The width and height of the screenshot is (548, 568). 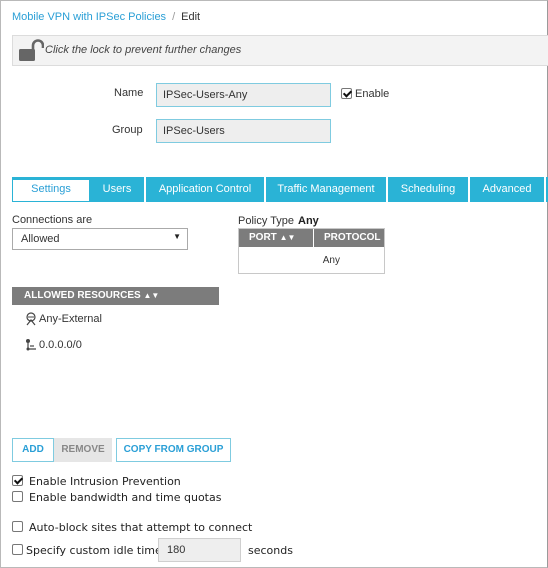 What do you see at coordinates (177, 236) in the screenshot?
I see `chevron-down-icon: ▼` at bounding box center [177, 236].